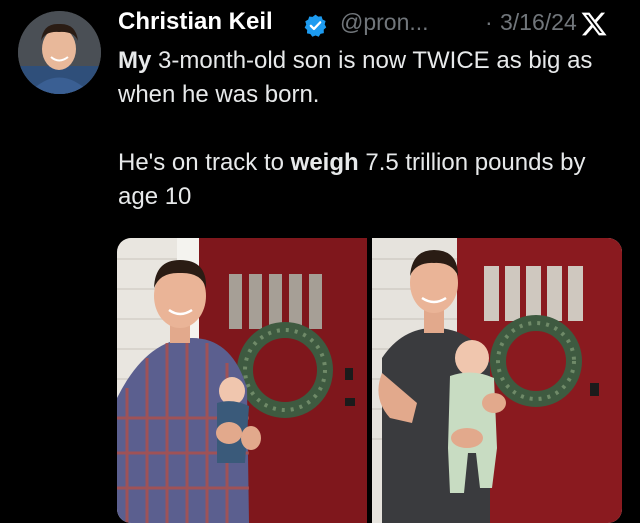 The height and width of the screenshot is (523, 640). I want to click on tweet-date: 3/16/24, so click(538, 22).